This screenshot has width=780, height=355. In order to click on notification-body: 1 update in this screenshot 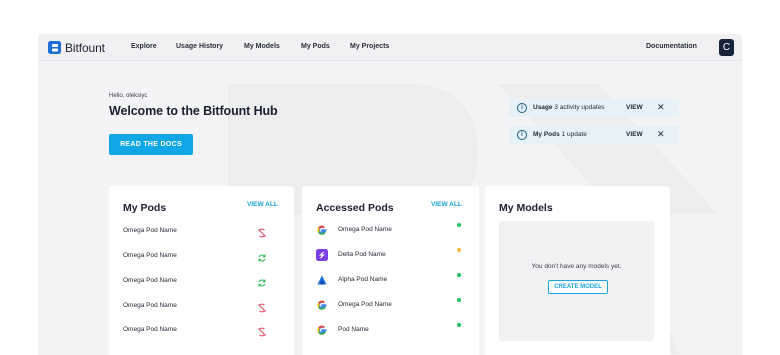, I will do `click(574, 134)`.